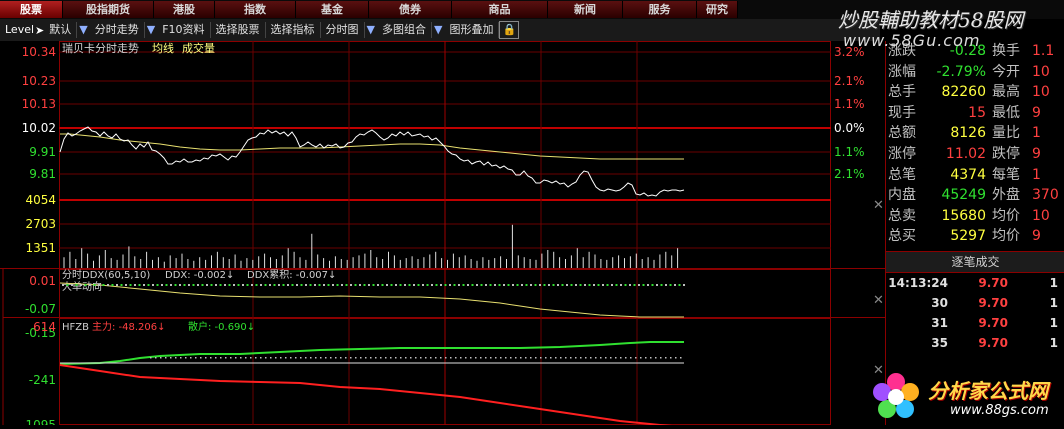 This screenshot has width=1064, height=429. What do you see at coordinates (108, 9) in the screenshot?
I see `nav-tab: 股指期货` at bounding box center [108, 9].